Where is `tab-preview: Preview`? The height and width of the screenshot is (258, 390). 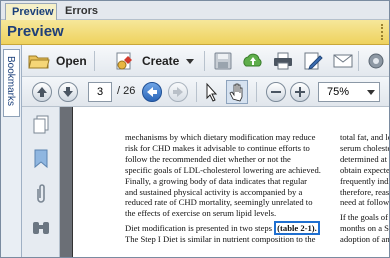
tab-preview: Preview is located at coordinates (31, 11).